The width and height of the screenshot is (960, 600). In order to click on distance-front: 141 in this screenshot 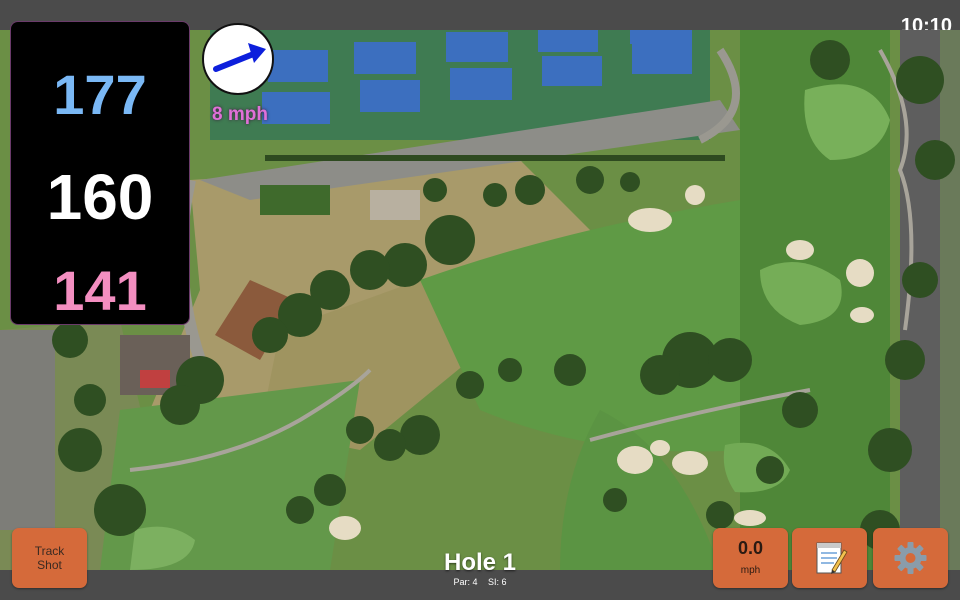, I will do `click(100, 290)`.